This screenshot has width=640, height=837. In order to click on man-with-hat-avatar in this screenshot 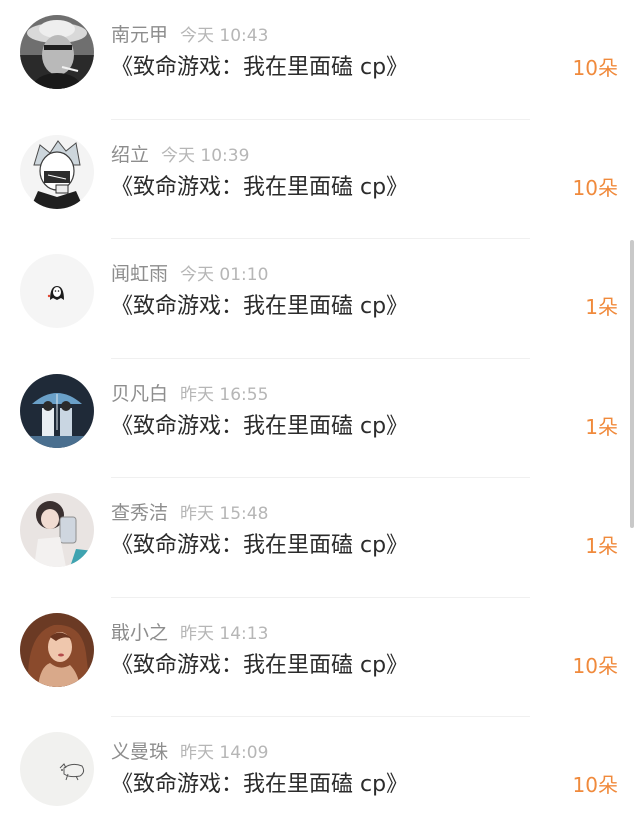, I will do `click(57, 52)`.